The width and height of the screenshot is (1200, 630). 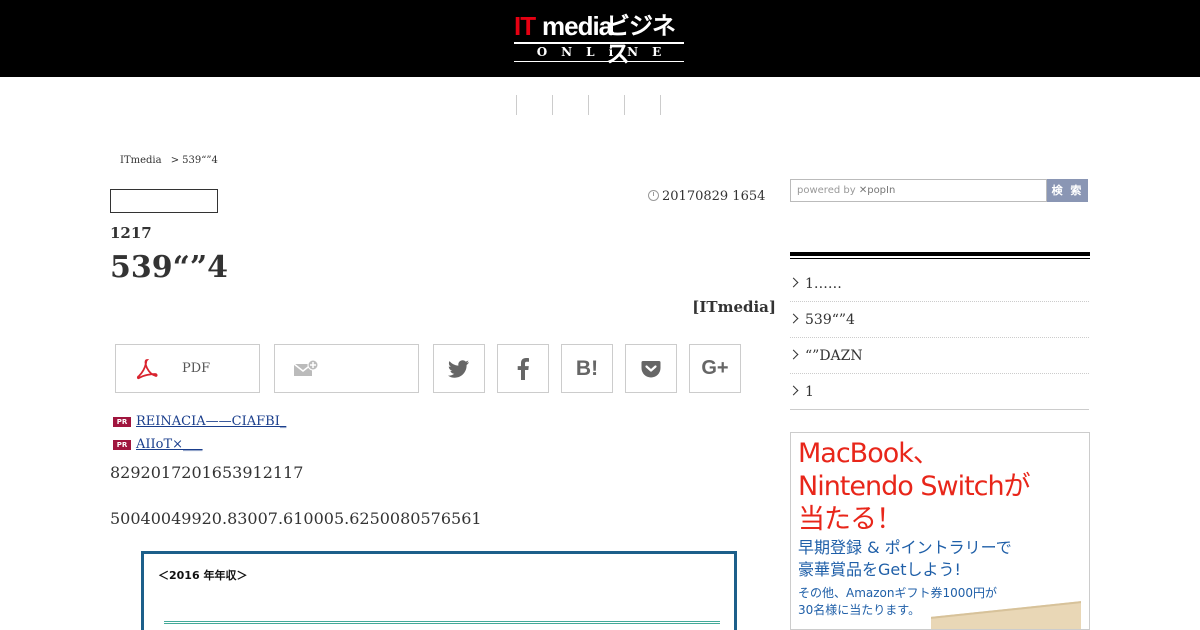 I want to click on ranking-item-label: “”DAZN, so click(x=834, y=355).